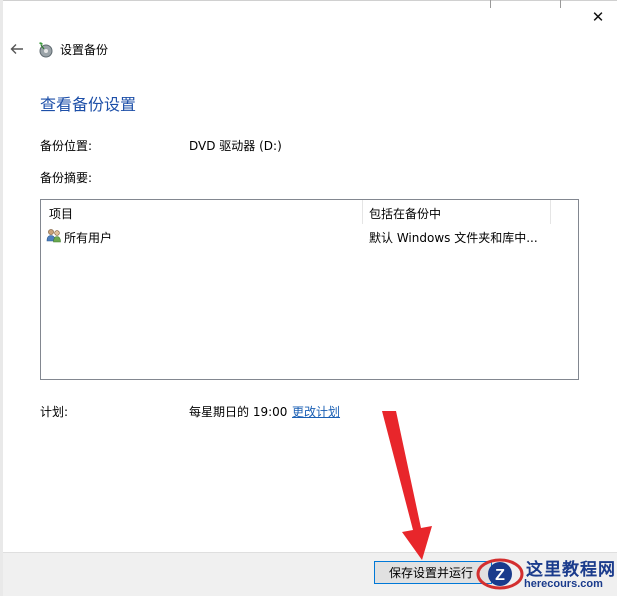 This screenshot has width=617, height=596. Describe the element at coordinates (88, 104) in the screenshot. I see `page-title: 查看备份设置` at that location.